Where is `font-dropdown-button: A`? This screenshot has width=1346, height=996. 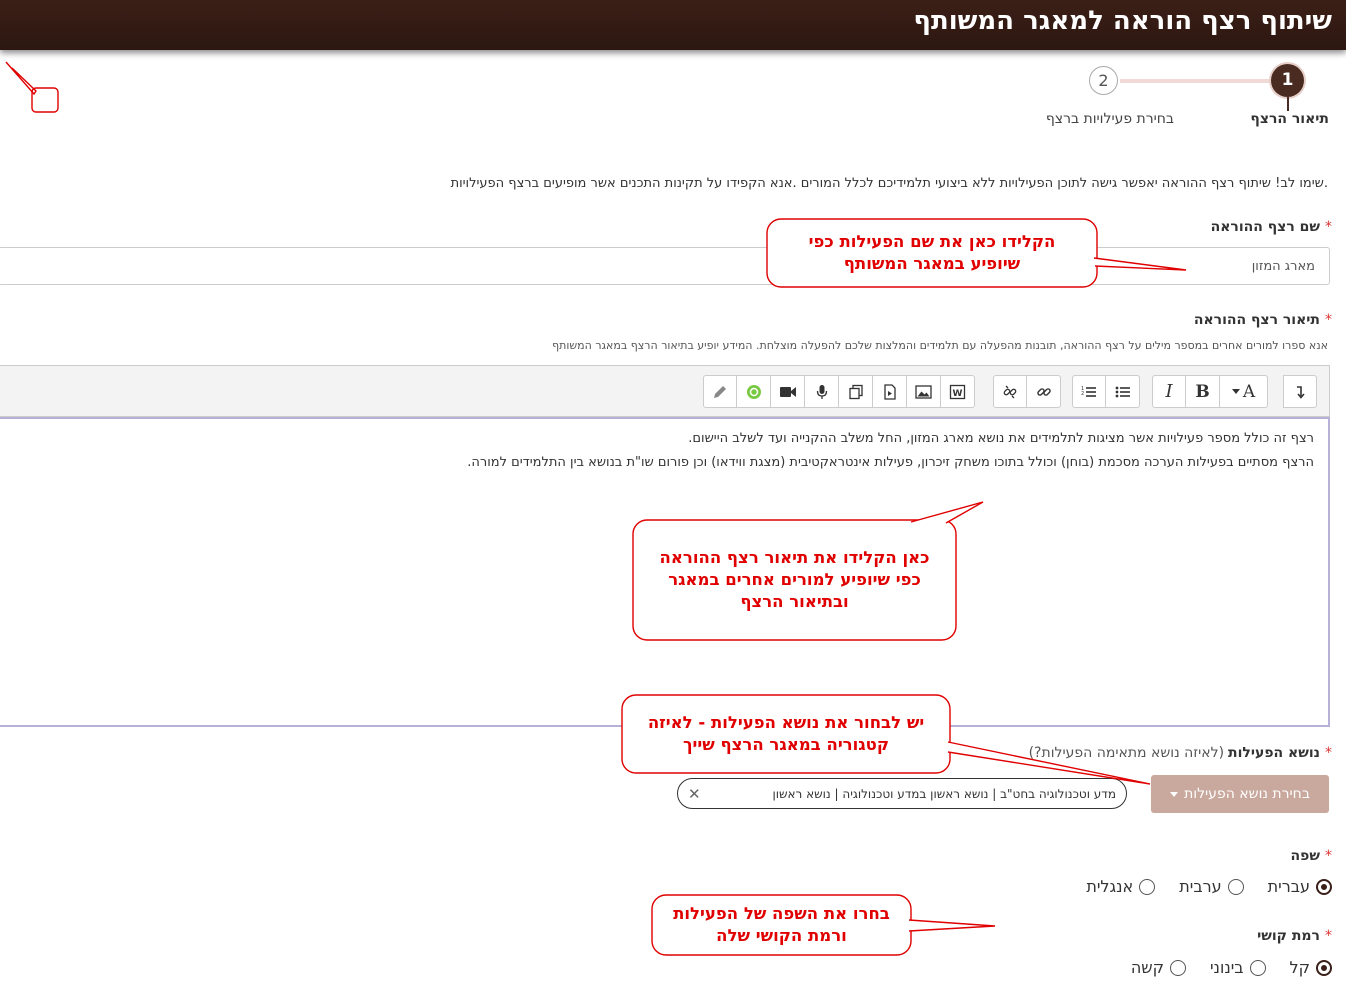 font-dropdown-button: A is located at coordinates (1244, 391).